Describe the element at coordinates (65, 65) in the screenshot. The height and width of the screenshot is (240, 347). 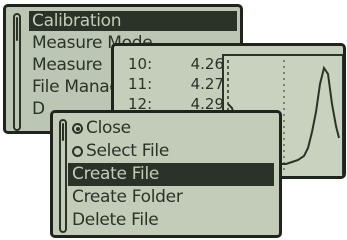
I see `menu-item-measure: Measure` at that location.